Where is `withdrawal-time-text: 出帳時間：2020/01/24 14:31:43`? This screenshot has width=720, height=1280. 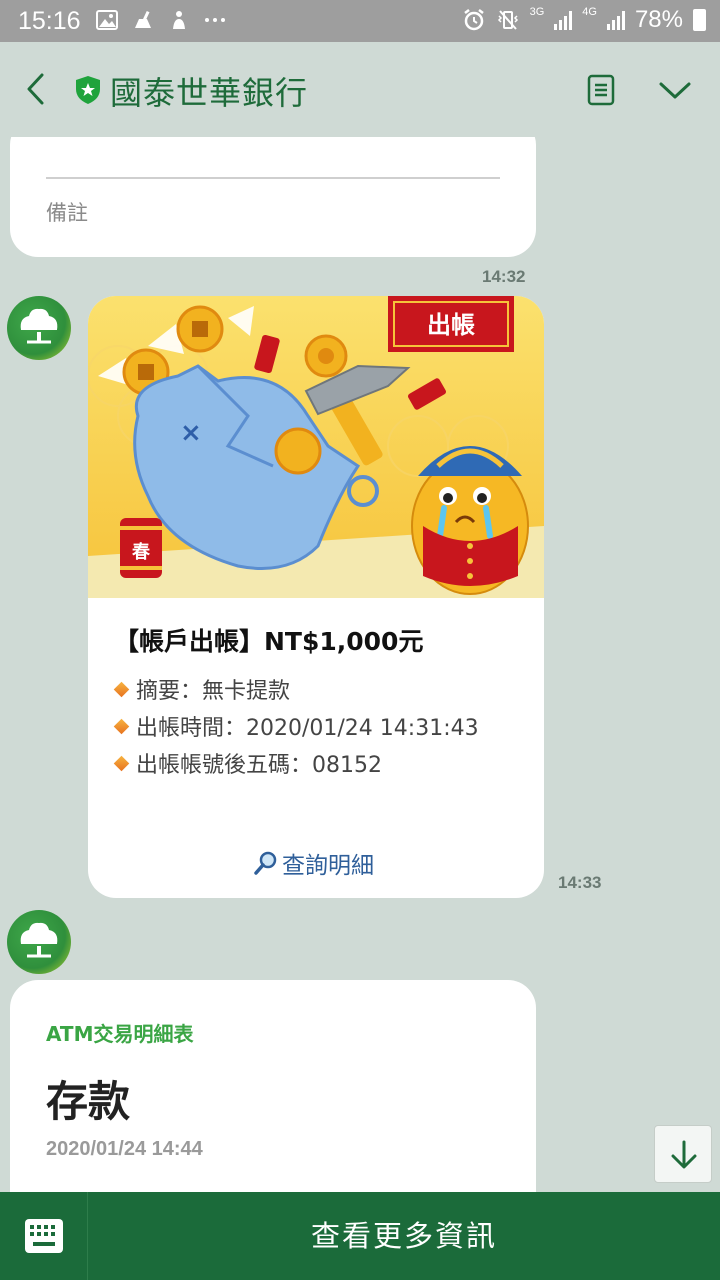 withdrawal-time-text: 出帳時間：2020/01/24 14:31:43 is located at coordinates (307, 728).